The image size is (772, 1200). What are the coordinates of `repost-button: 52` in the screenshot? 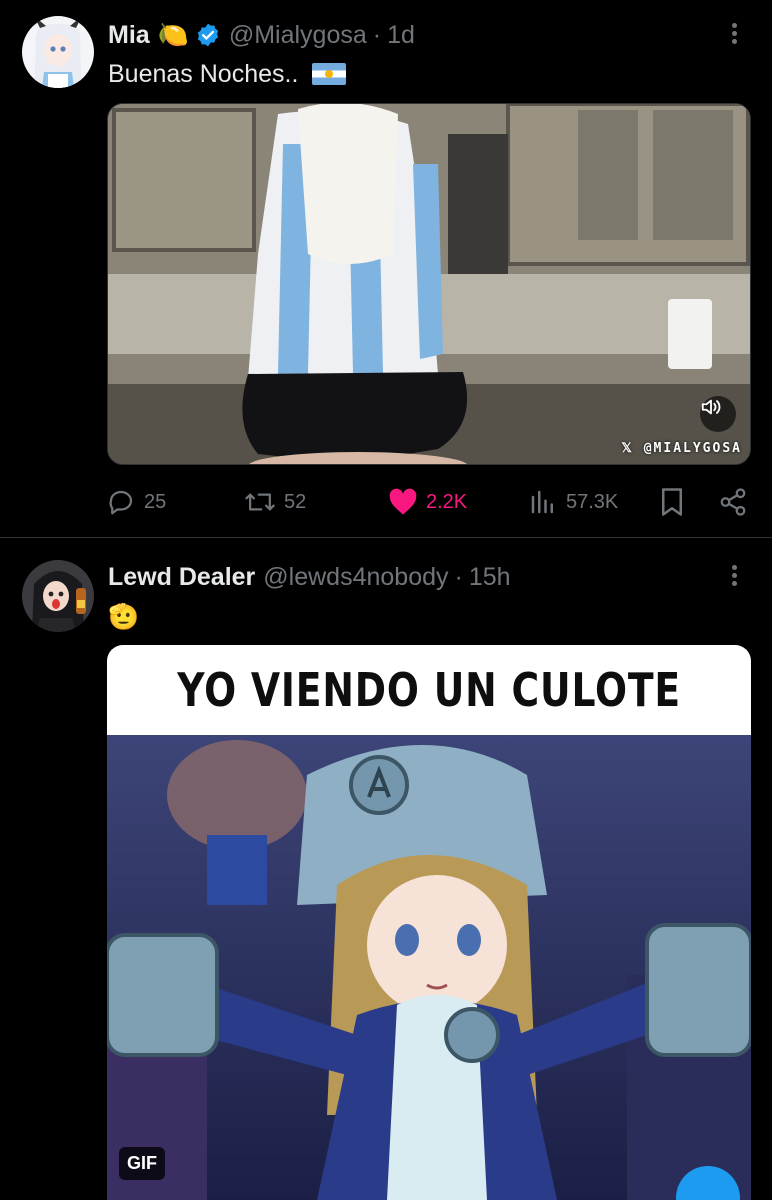 It's located at (275, 502).